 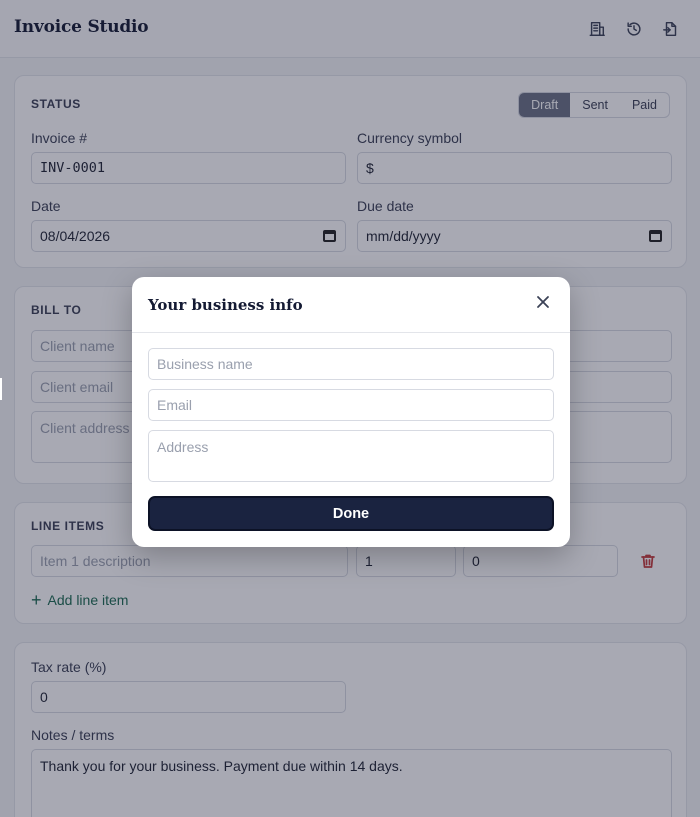 I want to click on business-name-input: Business name, so click(x=351, y=364).